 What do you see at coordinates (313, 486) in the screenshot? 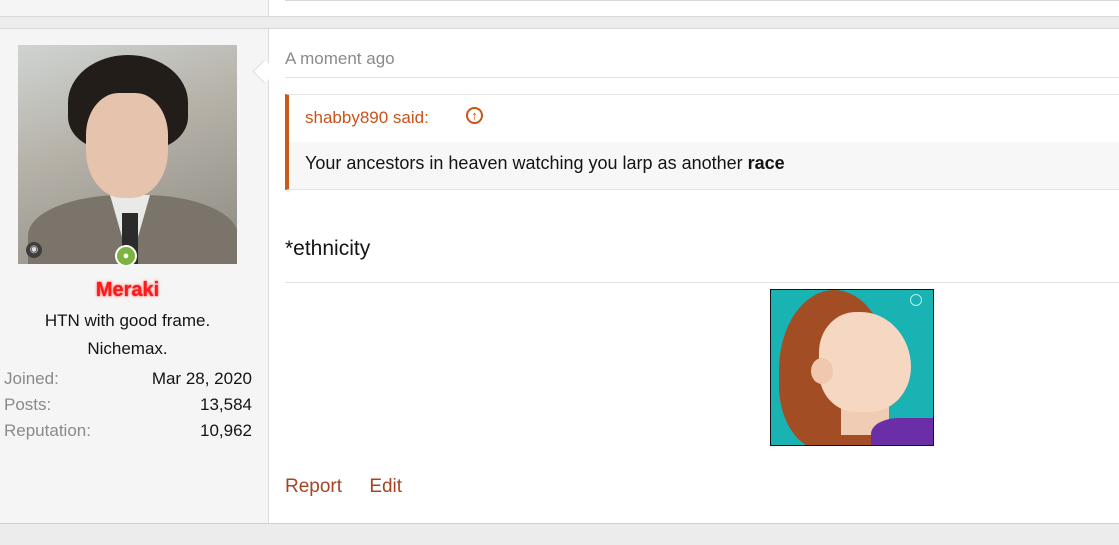
I see `report-link: Report` at bounding box center [313, 486].